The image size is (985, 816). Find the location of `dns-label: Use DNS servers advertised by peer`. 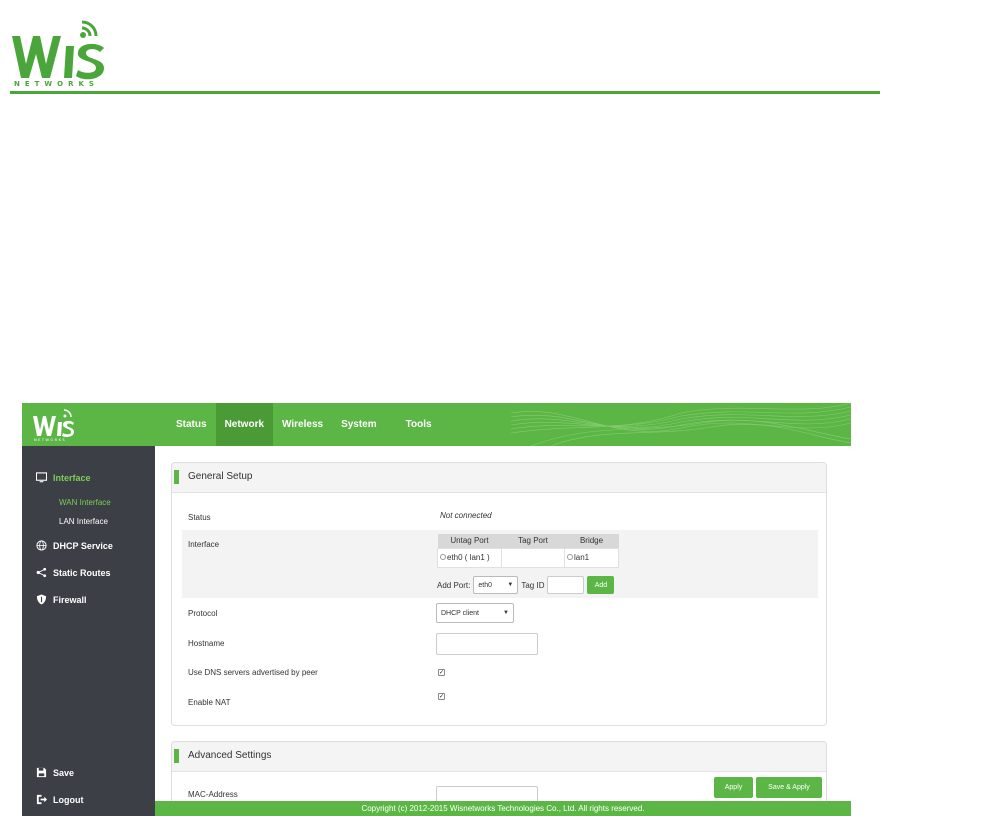

dns-label: Use DNS servers advertised by peer is located at coordinates (253, 672).